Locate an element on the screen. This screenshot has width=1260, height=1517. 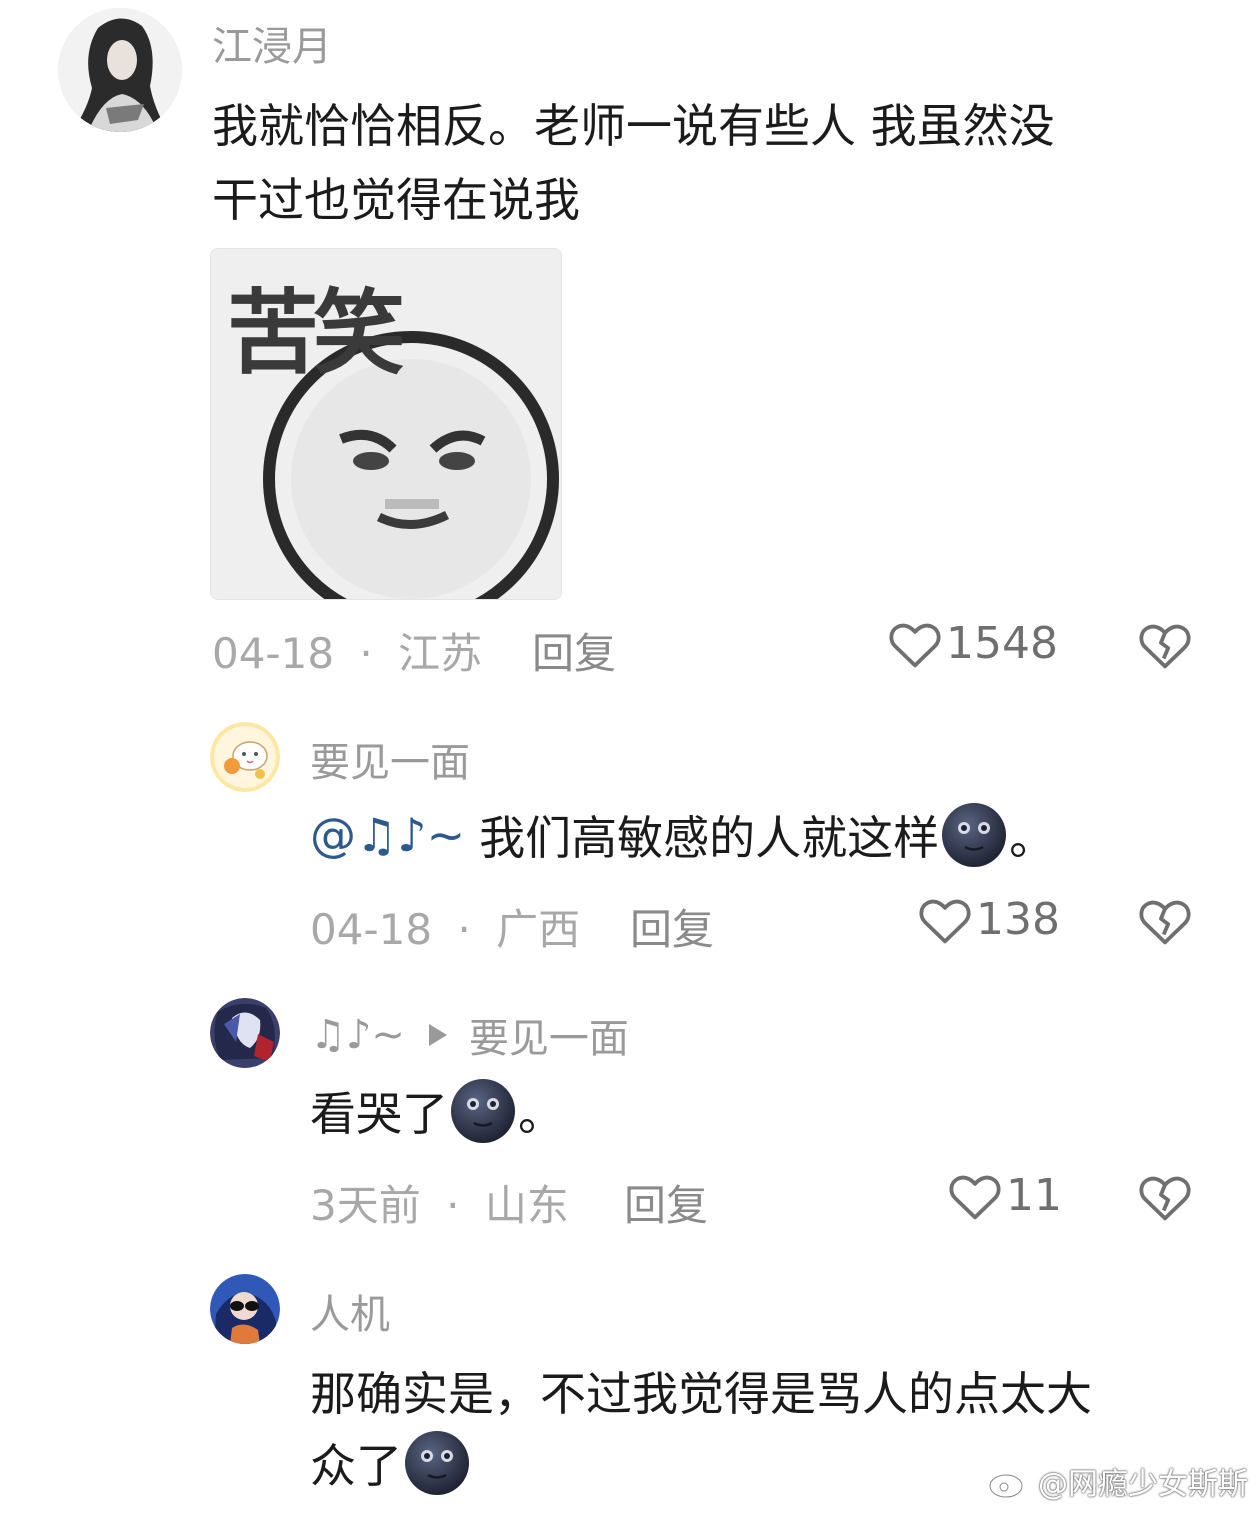
weibo-logo-icon is located at coordinates (1009, 1482).